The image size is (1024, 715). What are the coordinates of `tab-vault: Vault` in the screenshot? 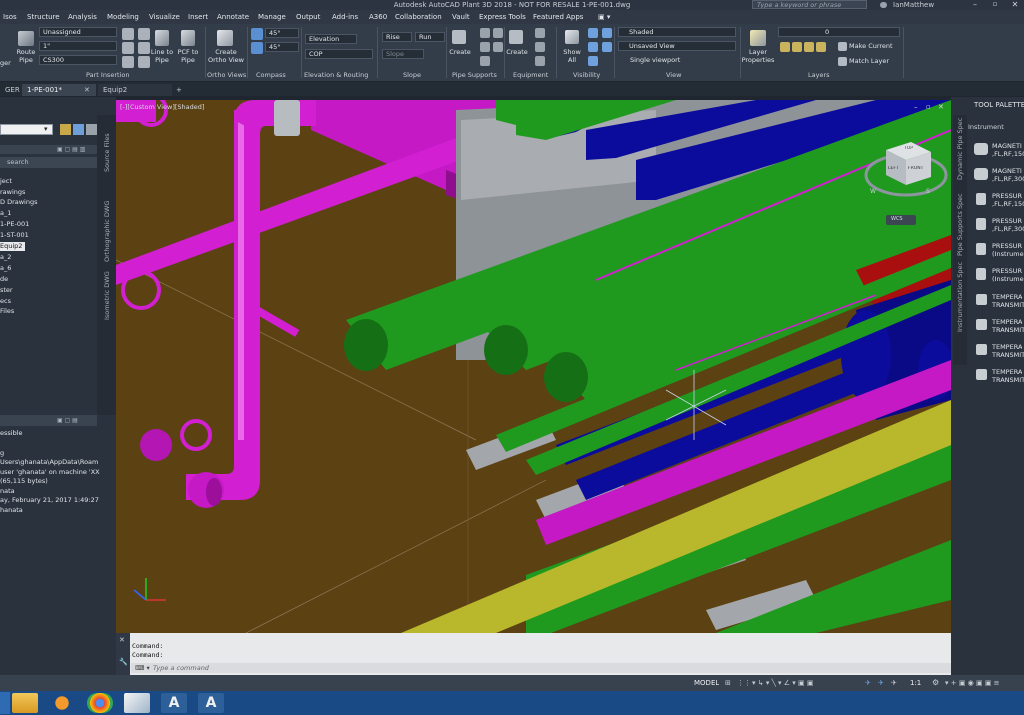 It's located at (461, 17).